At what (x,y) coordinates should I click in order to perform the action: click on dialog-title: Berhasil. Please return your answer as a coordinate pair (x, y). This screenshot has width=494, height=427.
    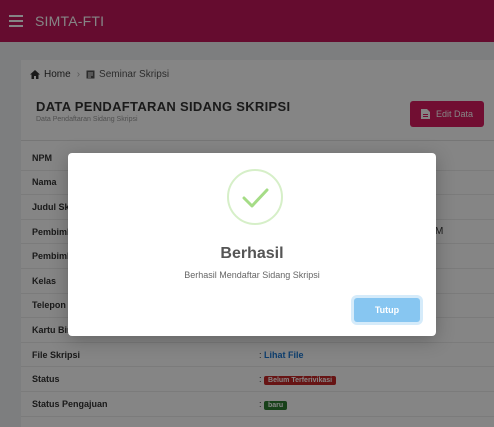
    Looking at the image, I should click on (252, 253).